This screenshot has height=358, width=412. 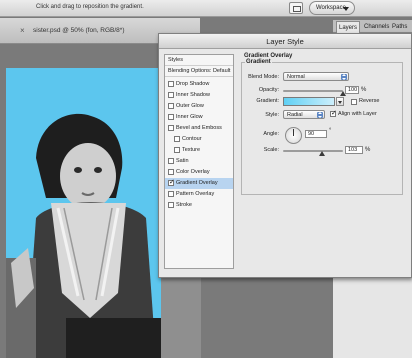 What do you see at coordinates (333, 113) in the screenshot?
I see `align-with-layer-checkbox` at bounding box center [333, 113].